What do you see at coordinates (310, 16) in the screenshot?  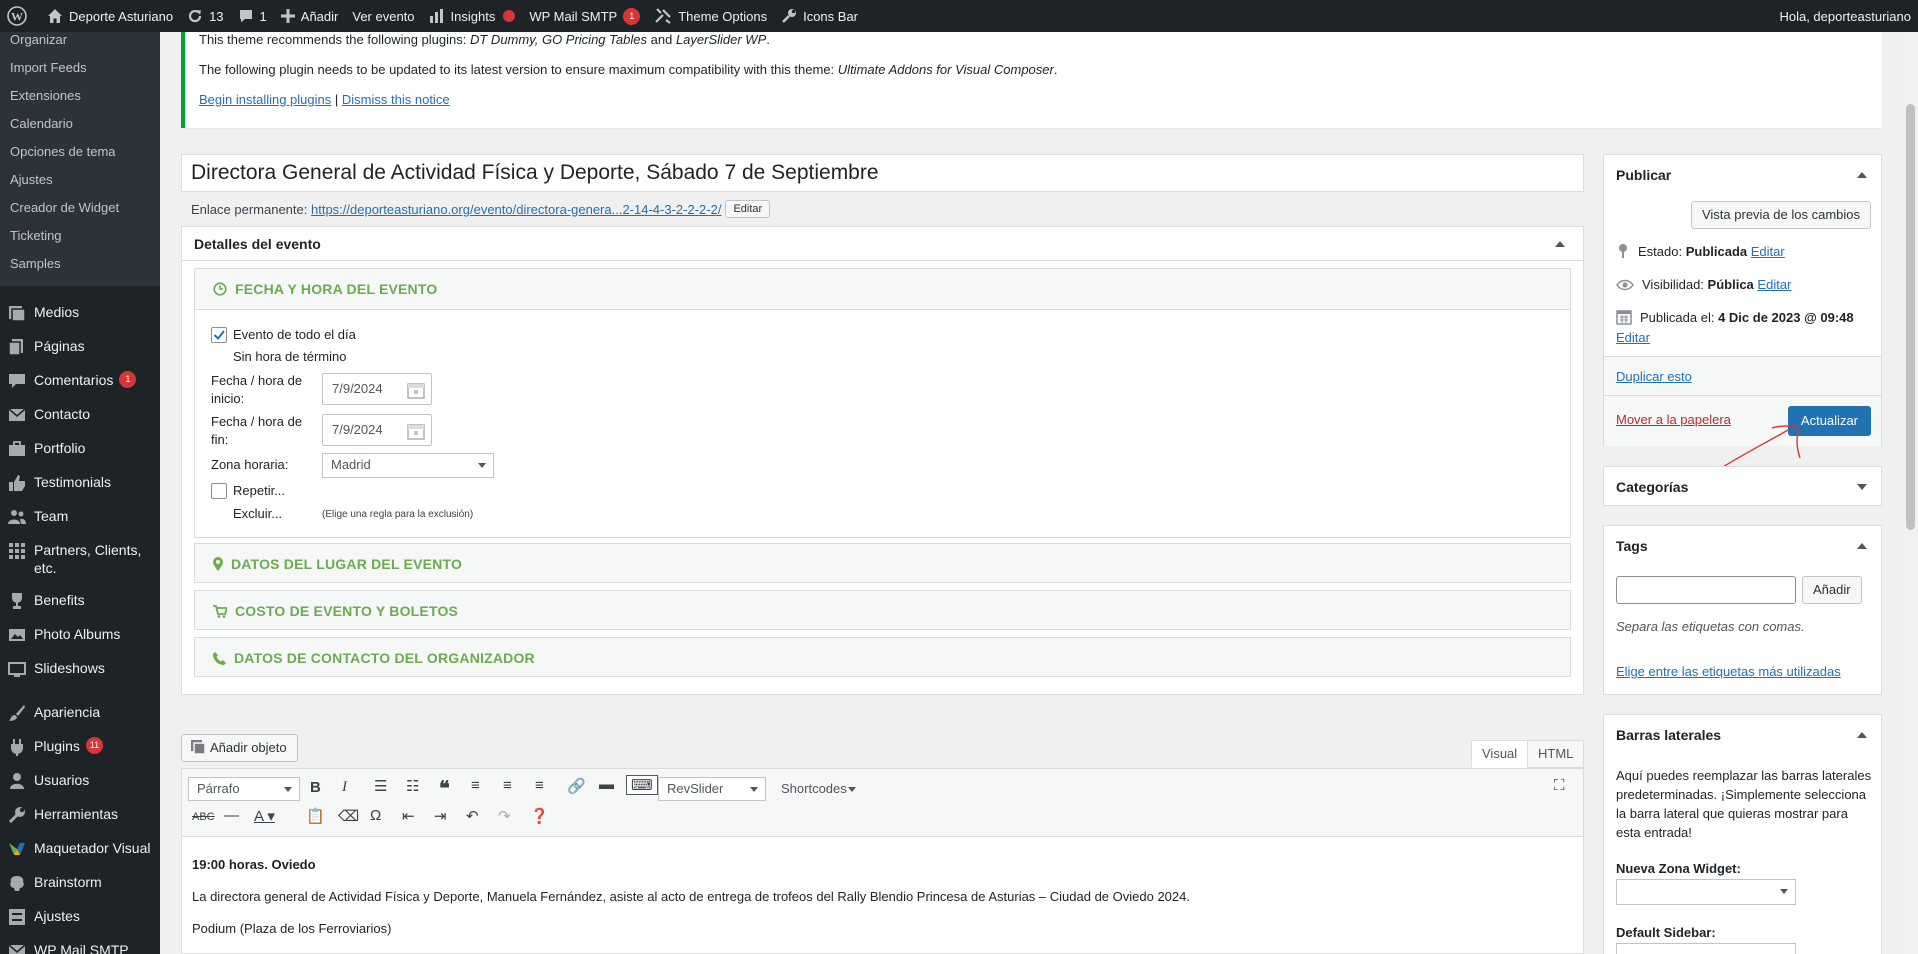 I see `new-content-link: Añadir` at bounding box center [310, 16].